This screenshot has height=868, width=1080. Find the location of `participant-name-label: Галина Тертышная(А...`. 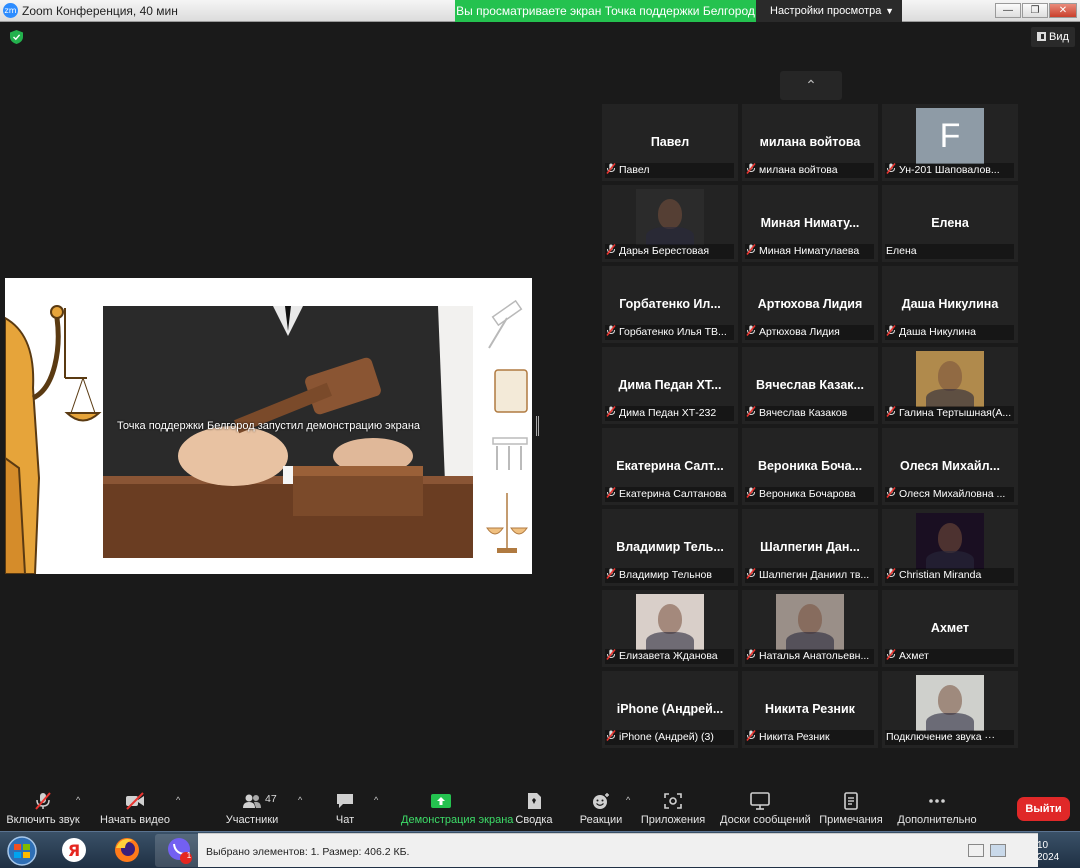

participant-name-label: Галина Тертышная(А... is located at coordinates (949, 413).